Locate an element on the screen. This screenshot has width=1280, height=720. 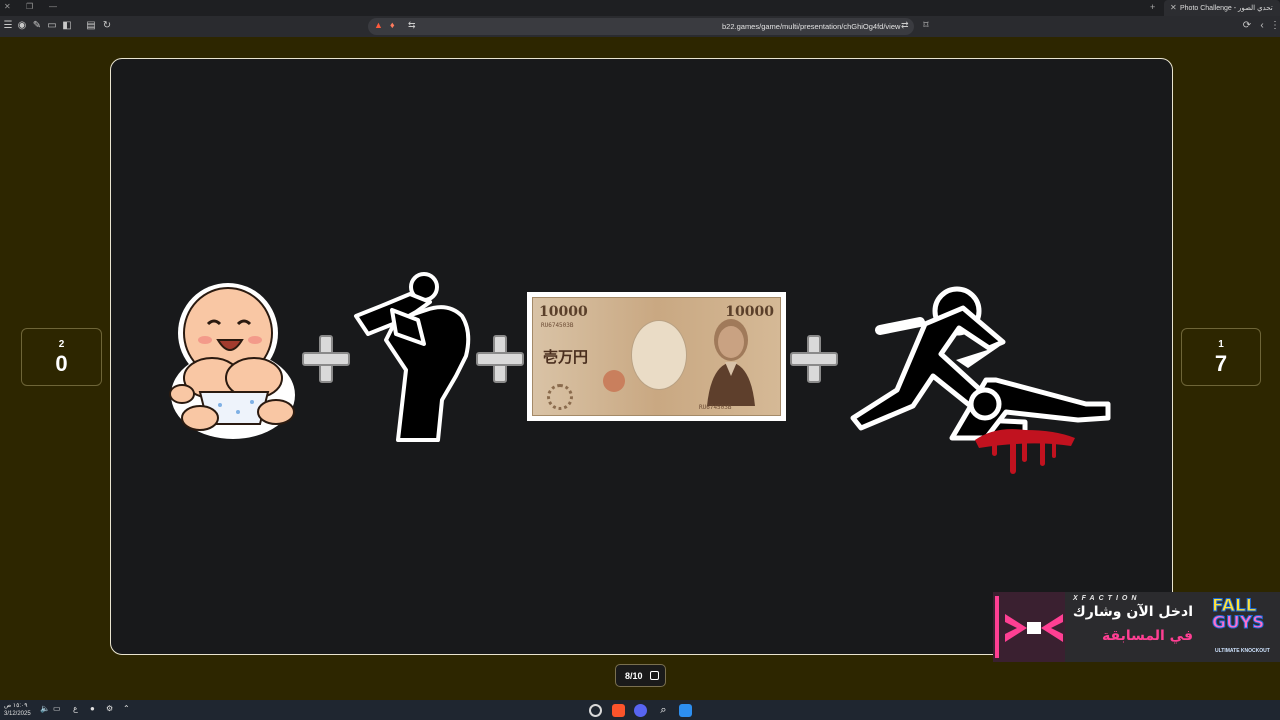
score-points: 7 is located at coordinates (1221, 363).